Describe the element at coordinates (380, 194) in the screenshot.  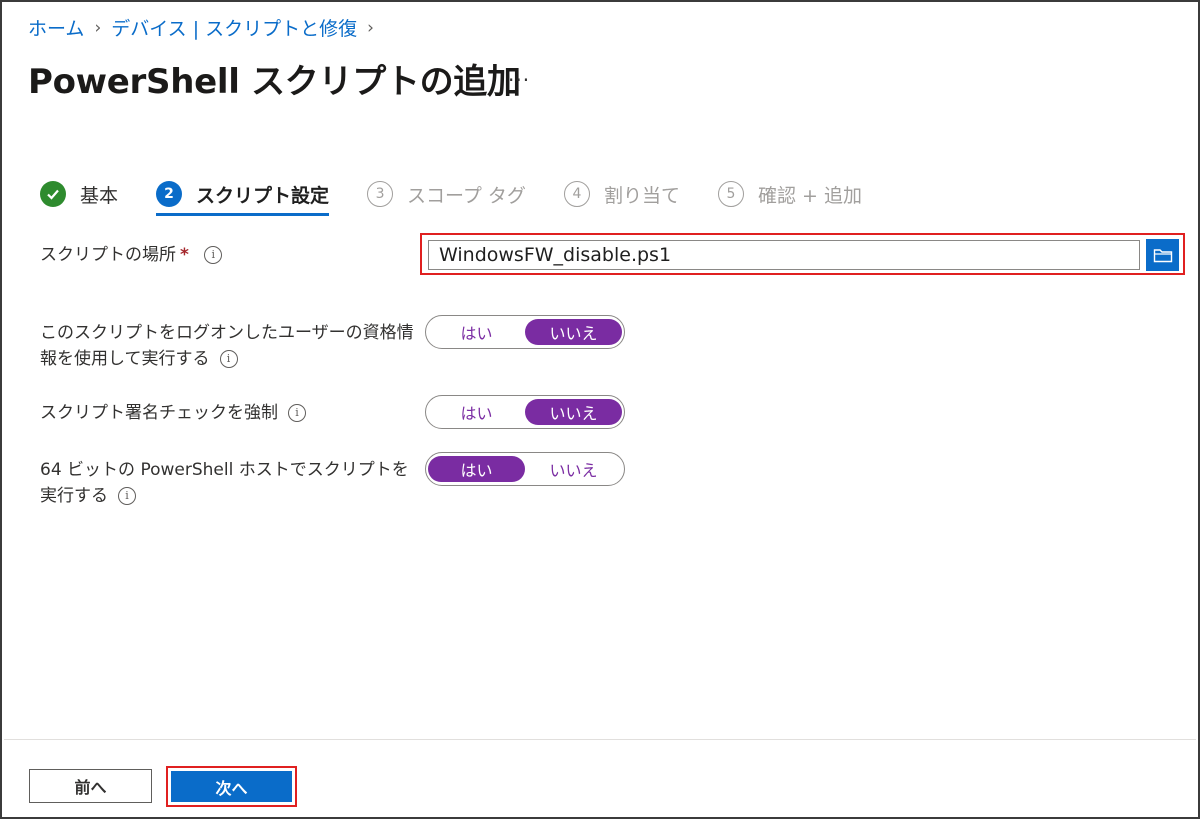
I see `step-number: 3` at that location.